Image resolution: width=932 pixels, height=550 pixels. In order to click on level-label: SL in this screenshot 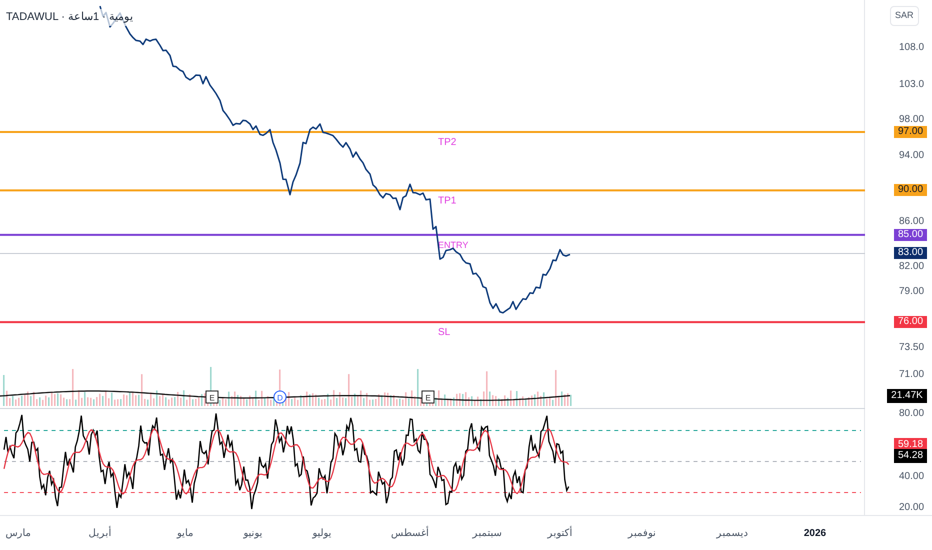, I will do `click(444, 332)`.